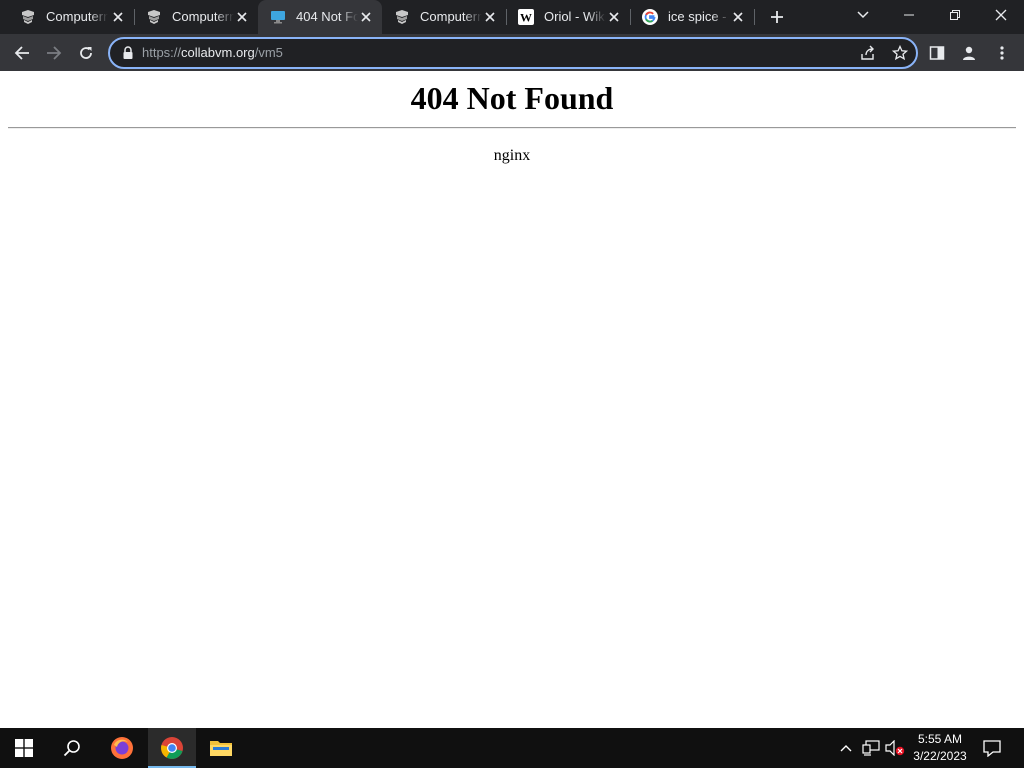 The height and width of the screenshot is (768, 1024). I want to click on wikipedia-icon: W, so click(526, 17).